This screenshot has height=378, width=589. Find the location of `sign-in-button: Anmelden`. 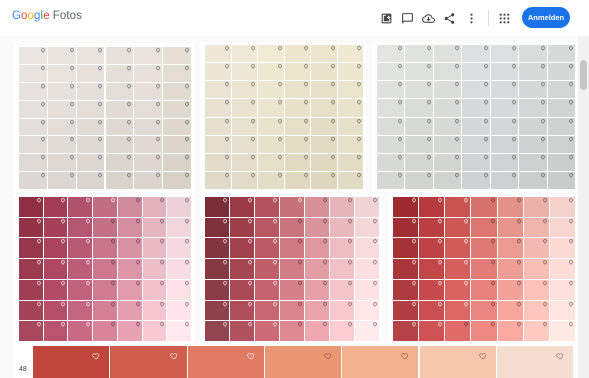

sign-in-button: Anmelden is located at coordinates (546, 17).